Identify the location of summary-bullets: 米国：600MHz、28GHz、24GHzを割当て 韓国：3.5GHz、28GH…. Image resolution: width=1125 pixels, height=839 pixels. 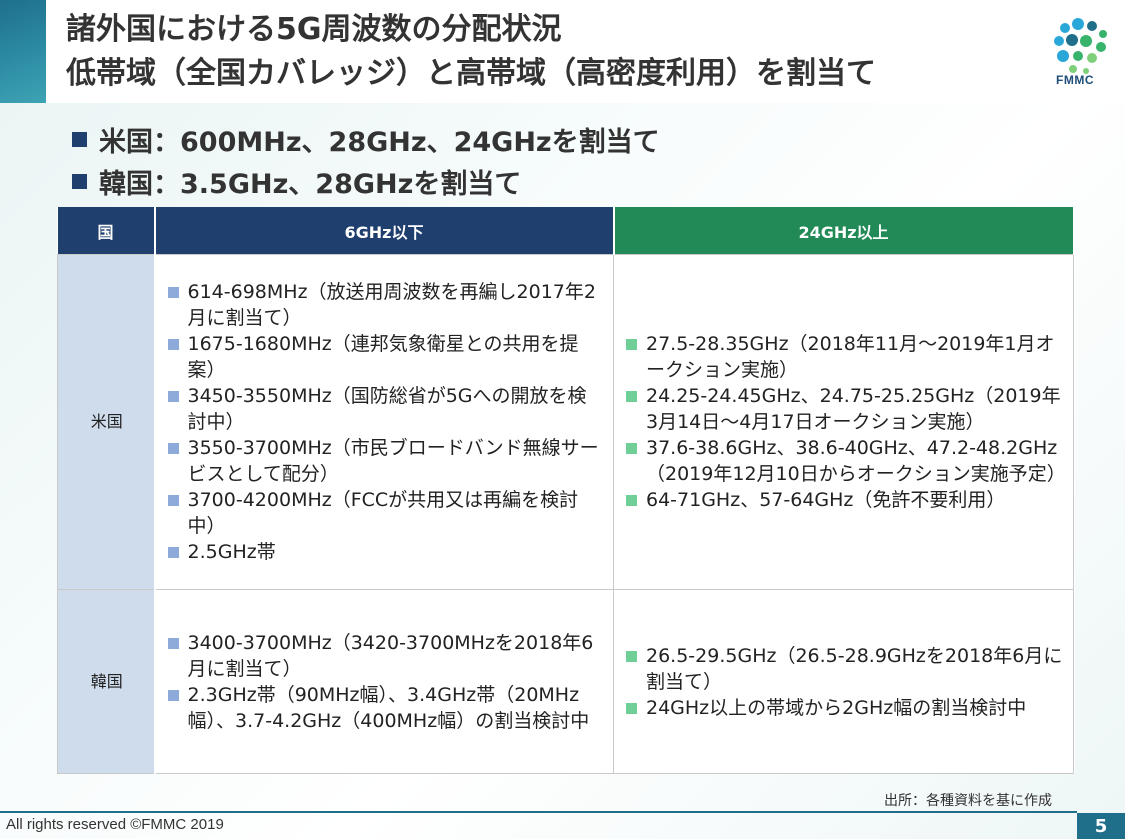
(366, 160).